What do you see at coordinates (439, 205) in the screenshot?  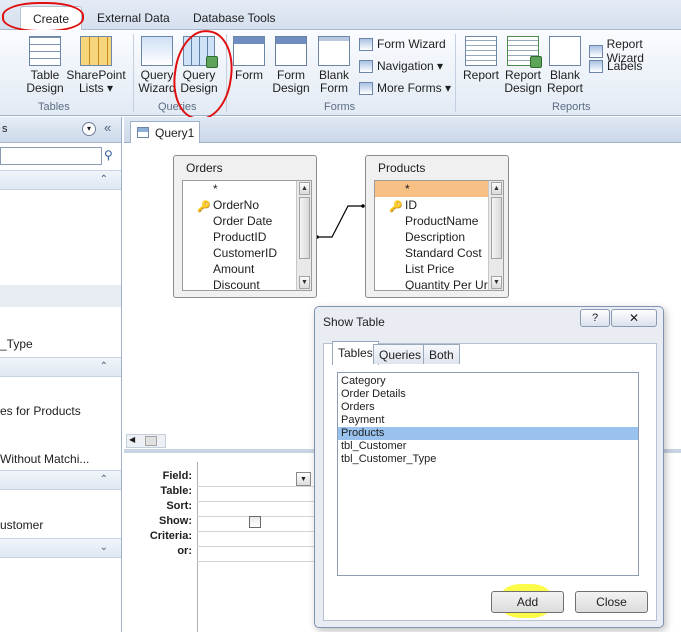 I see `field-item-key: 🔑 ID` at bounding box center [439, 205].